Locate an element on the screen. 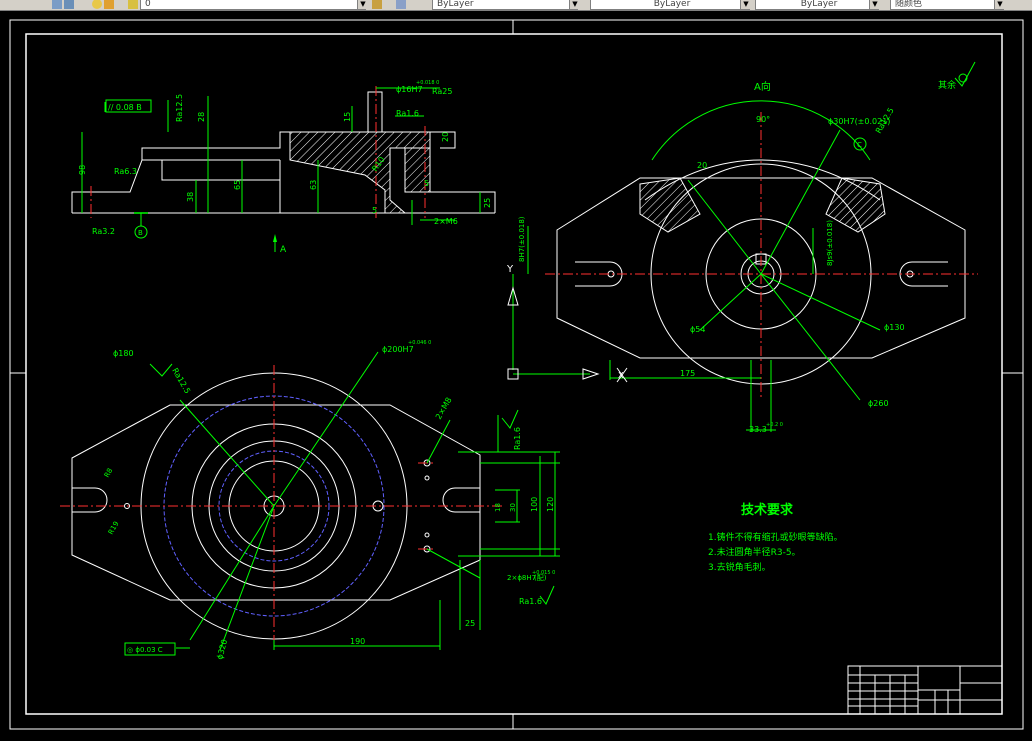 This screenshot has width=1032, height=741. lightbulb-icon is located at coordinates (97, 4).